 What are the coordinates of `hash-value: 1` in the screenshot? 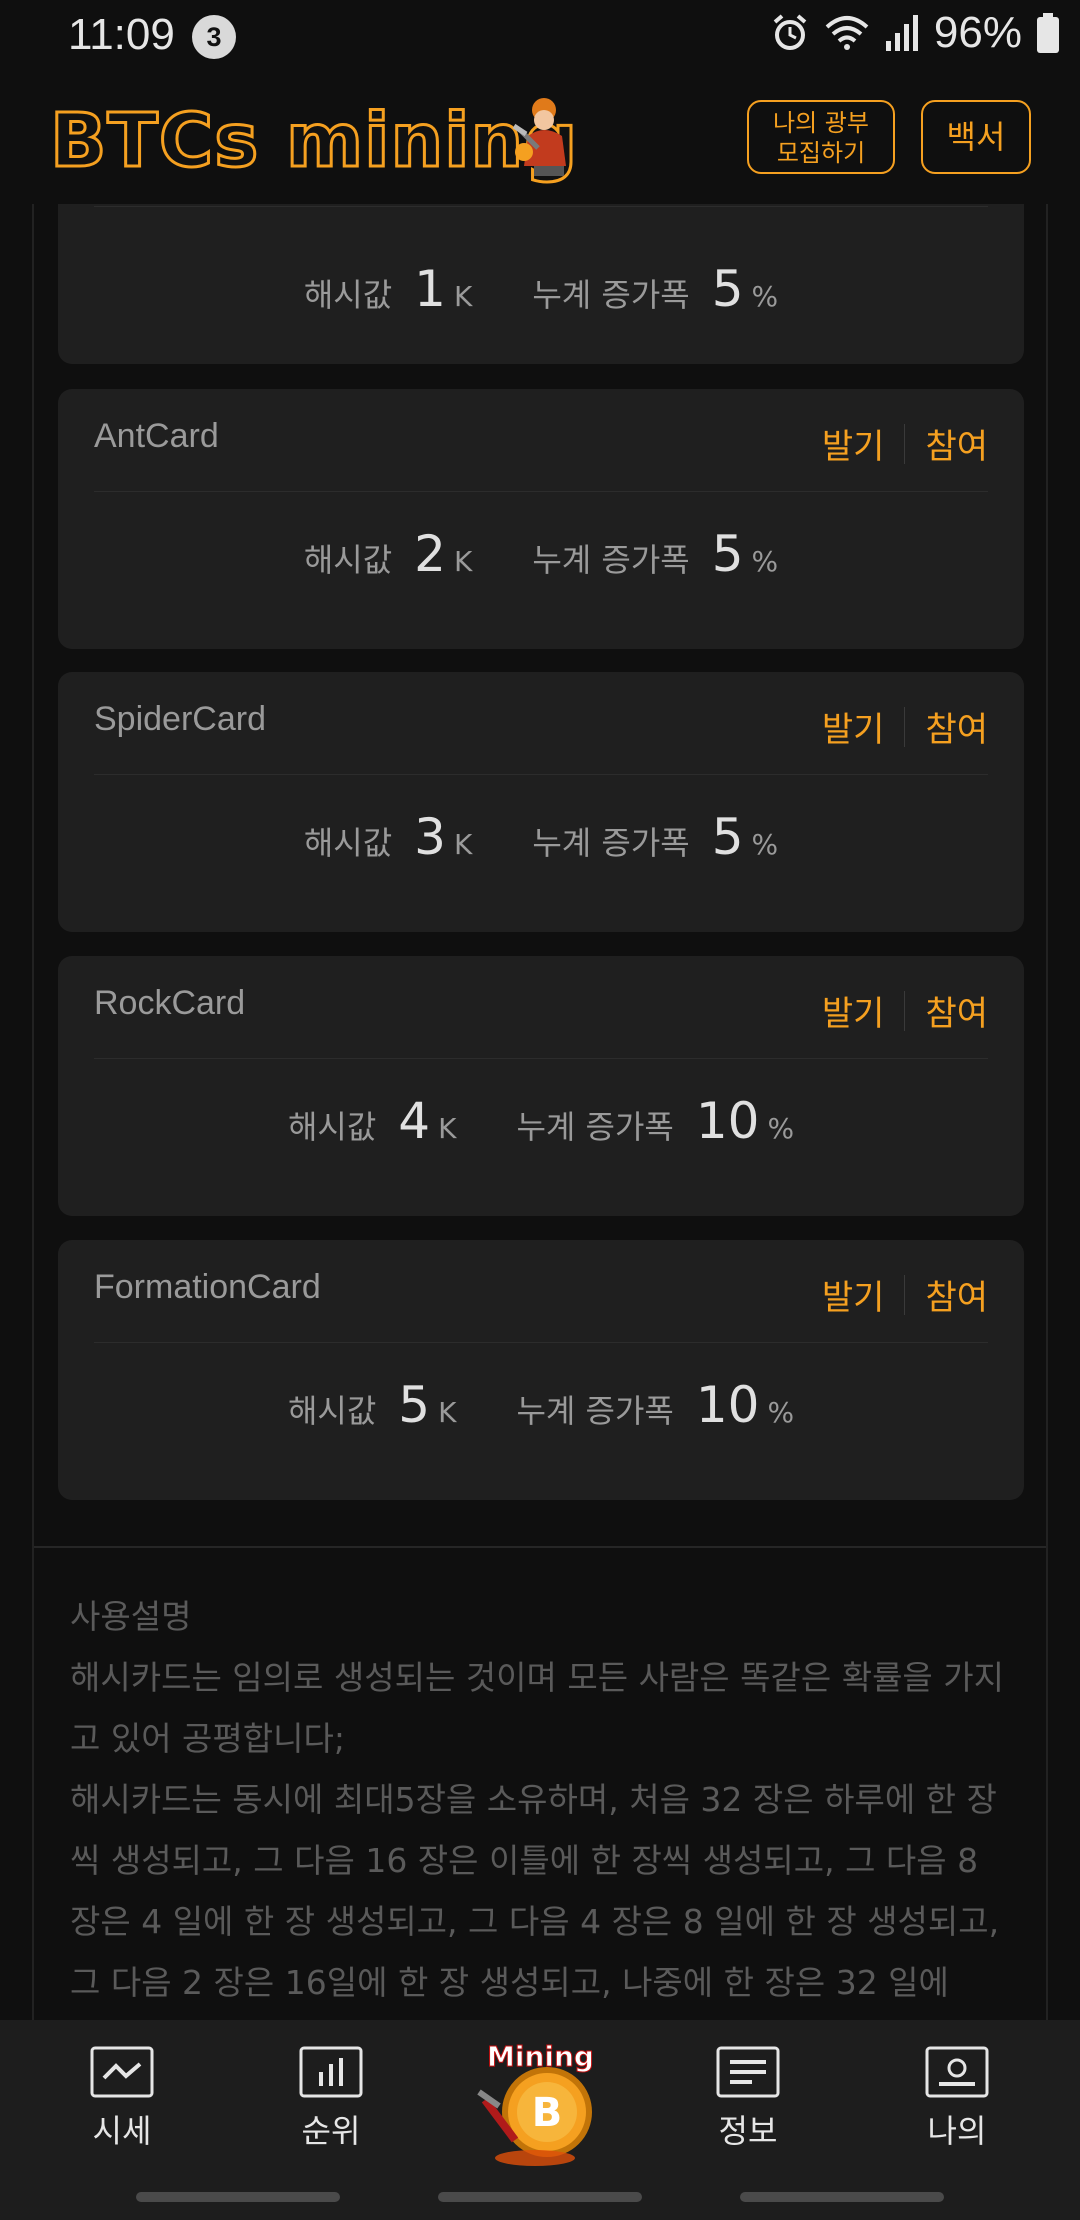 It's located at (430, 289).